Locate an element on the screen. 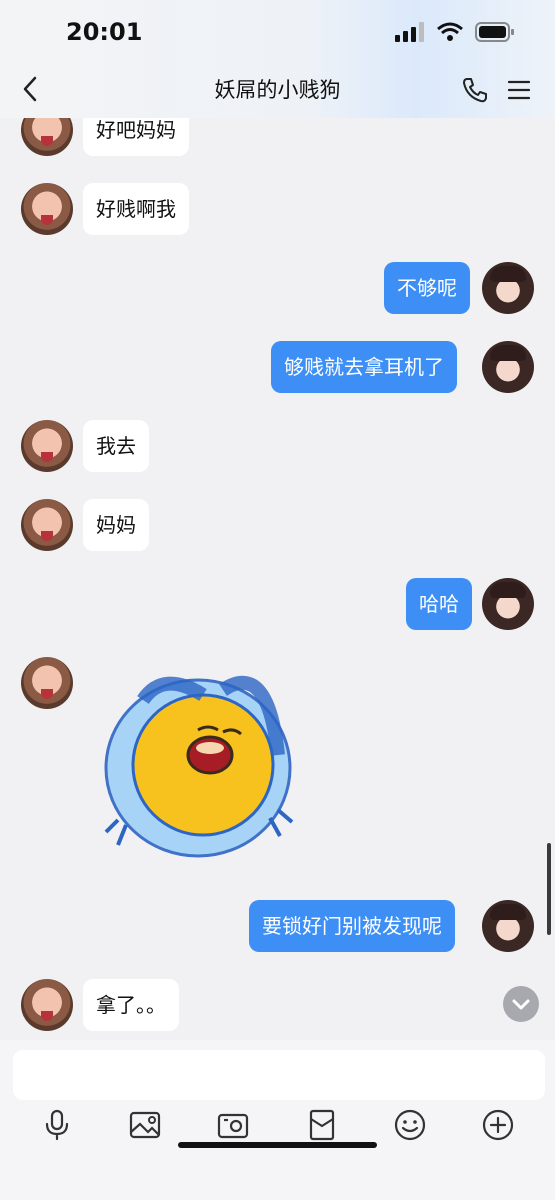 The image size is (555, 1200). scroll-to-bottom-button is located at coordinates (521, 1004).